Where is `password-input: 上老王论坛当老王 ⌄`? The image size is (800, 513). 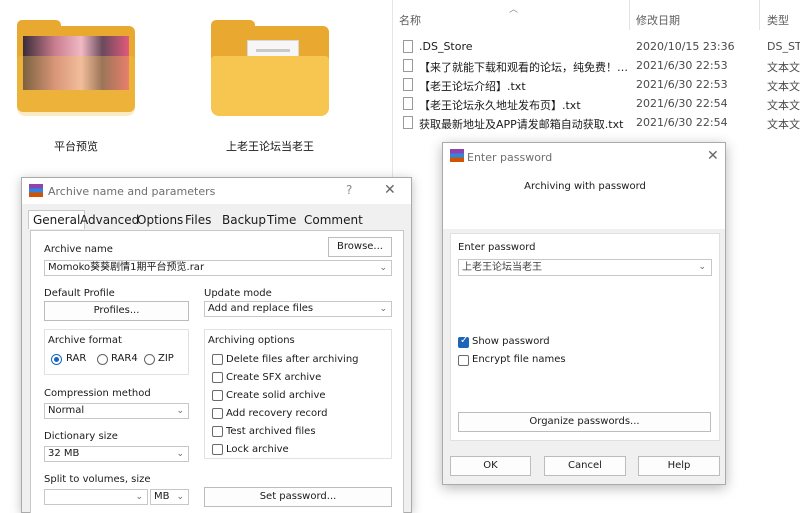
password-input: 上老王论坛当老王 ⌄ is located at coordinates (585, 267).